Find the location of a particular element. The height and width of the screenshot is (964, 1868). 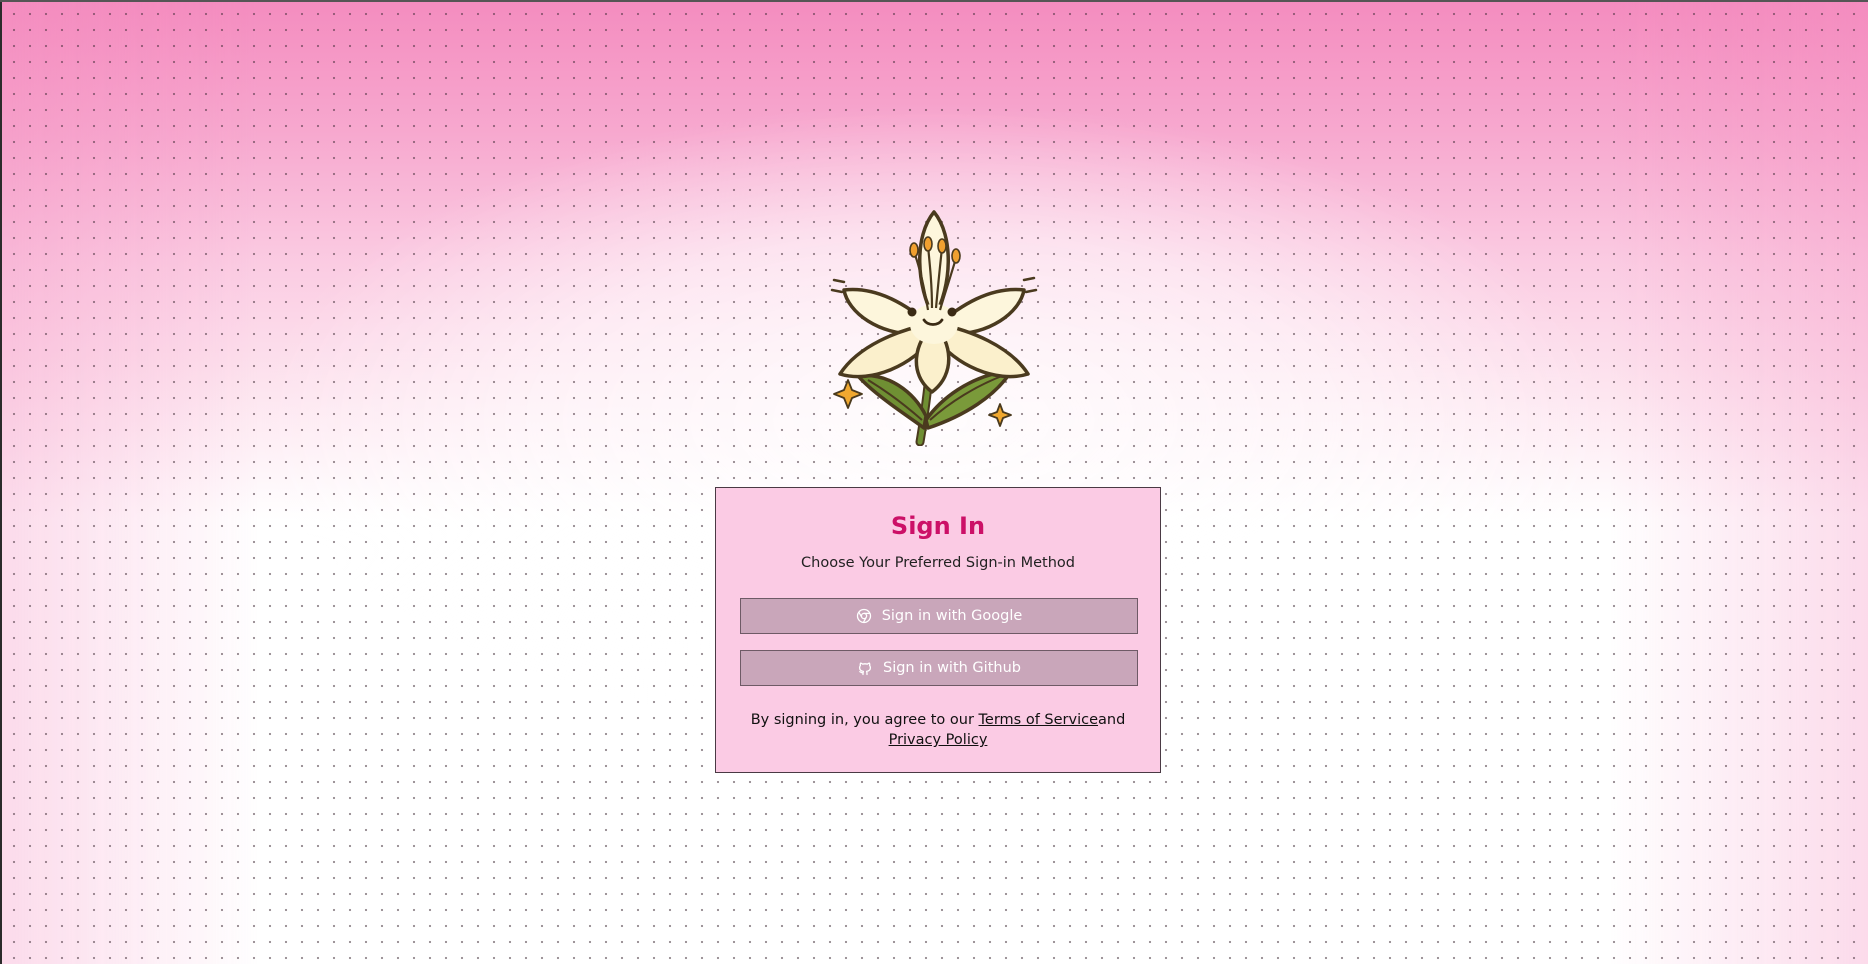

github-icon is located at coordinates (865, 668).